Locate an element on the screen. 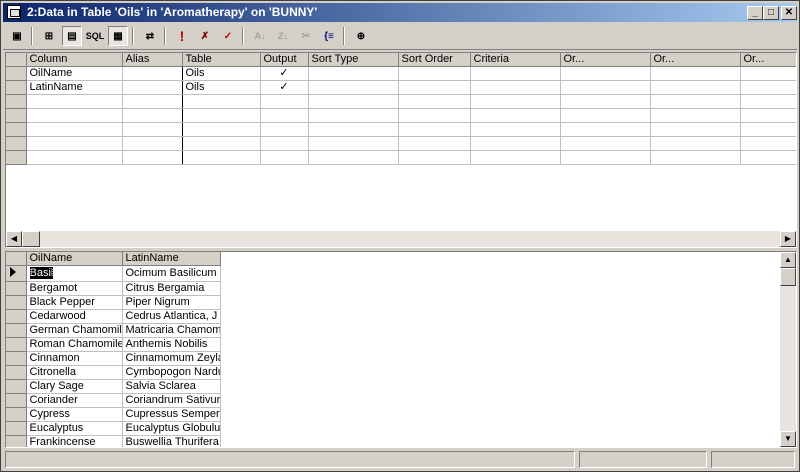 The height and width of the screenshot is (472, 800). column-header: Sort Order is located at coordinates (434, 60).